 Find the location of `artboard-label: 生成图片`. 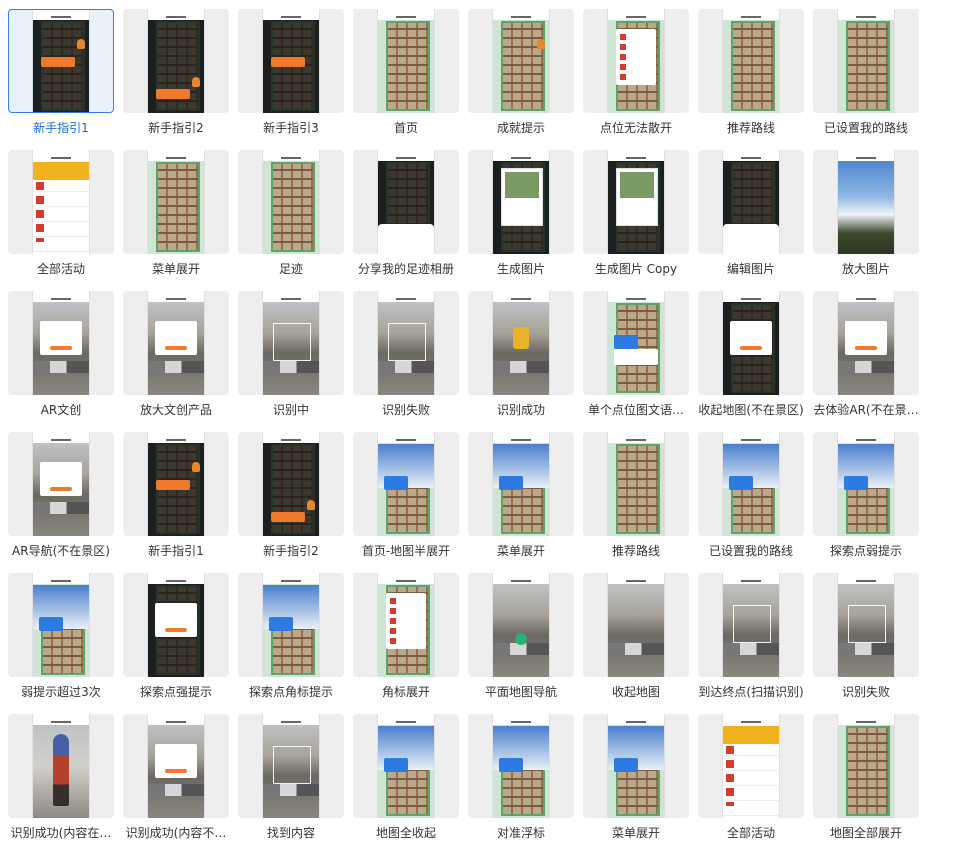

artboard-label: 生成图片 is located at coordinates (521, 268).